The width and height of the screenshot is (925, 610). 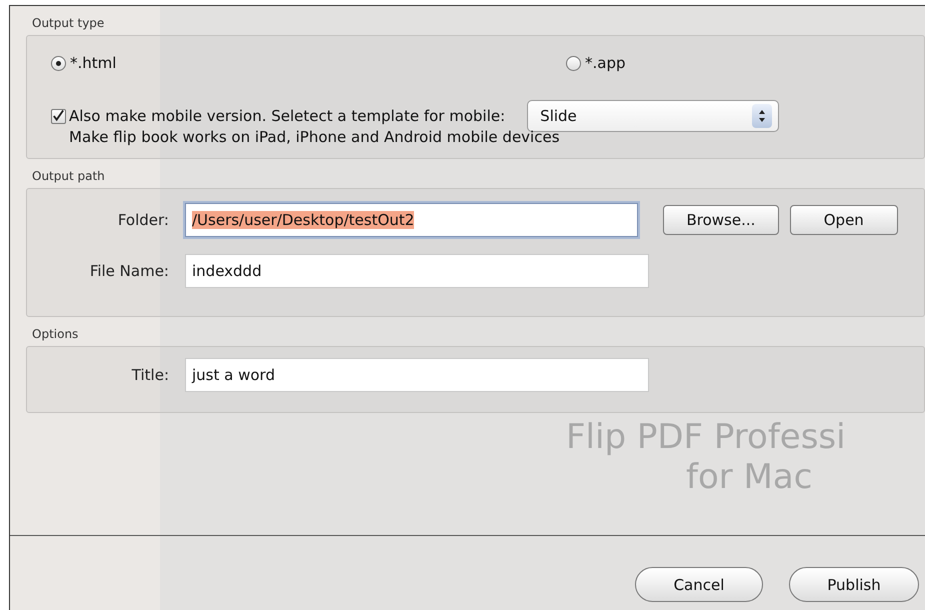 What do you see at coordinates (129, 271) in the screenshot?
I see `field-label: File Name:` at bounding box center [129, 271].